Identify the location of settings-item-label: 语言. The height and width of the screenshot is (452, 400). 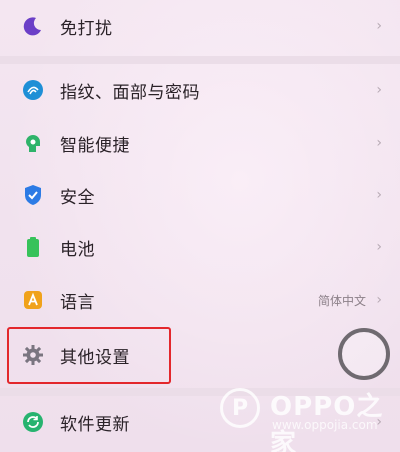
(77, 302).